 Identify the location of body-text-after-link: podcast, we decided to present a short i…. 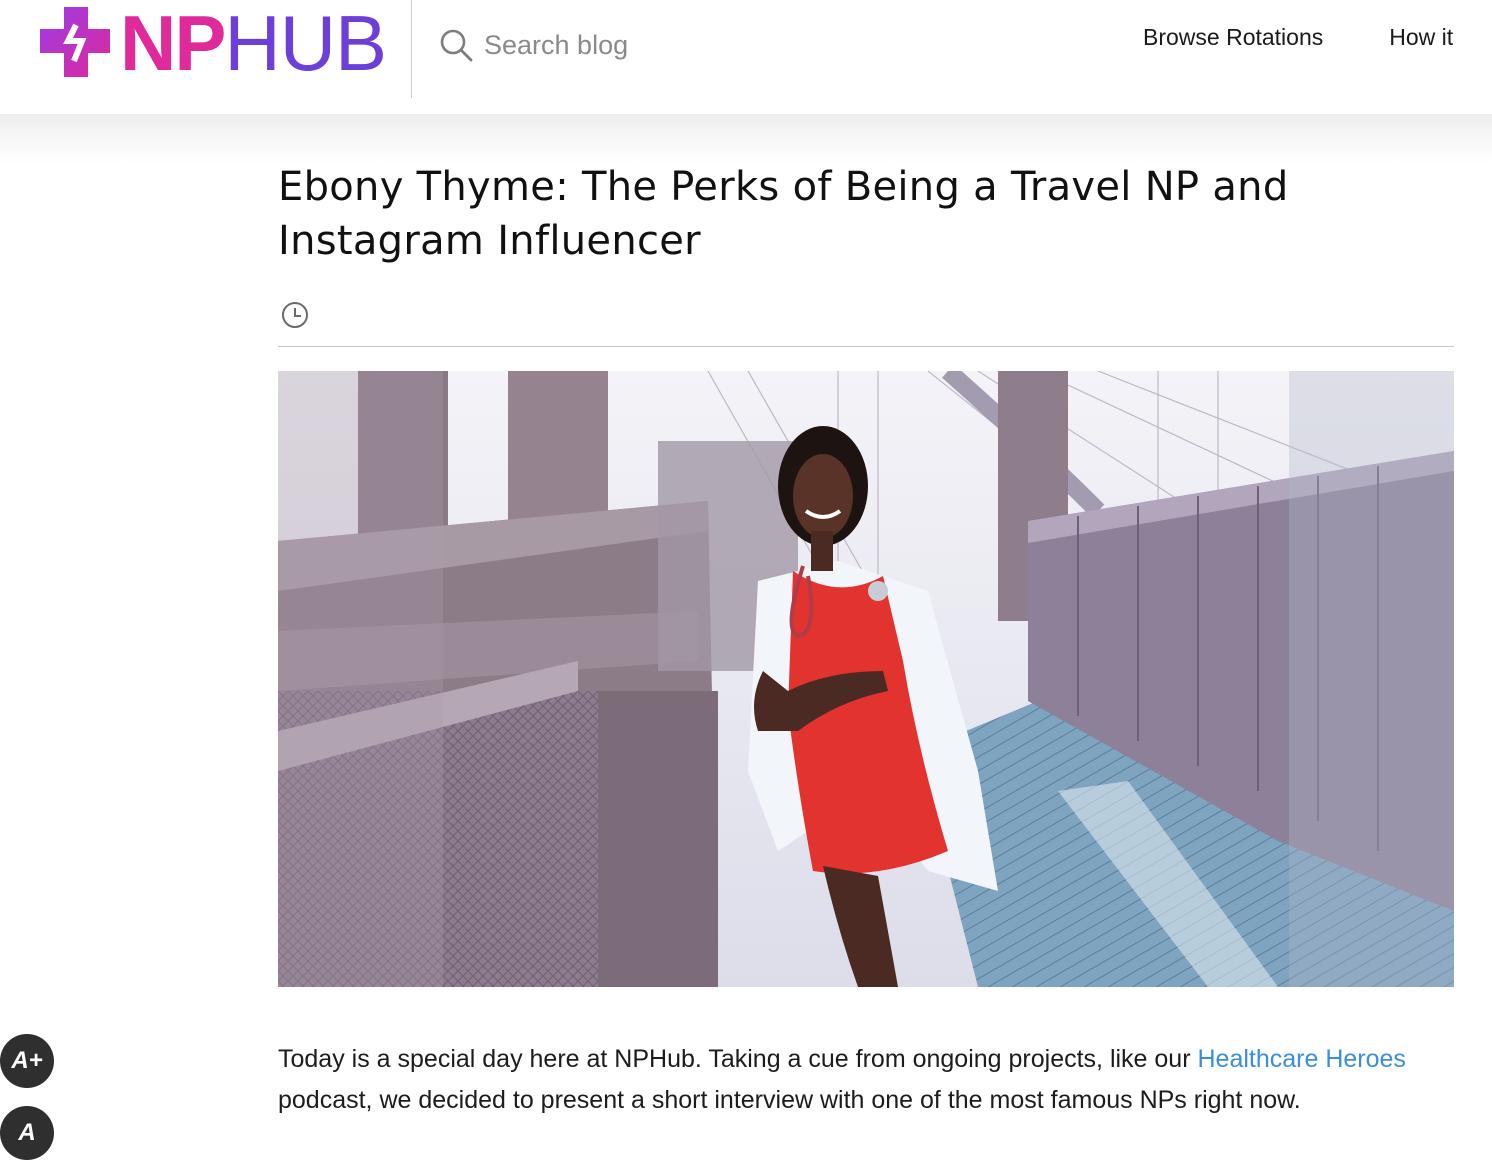
(789, 1100).